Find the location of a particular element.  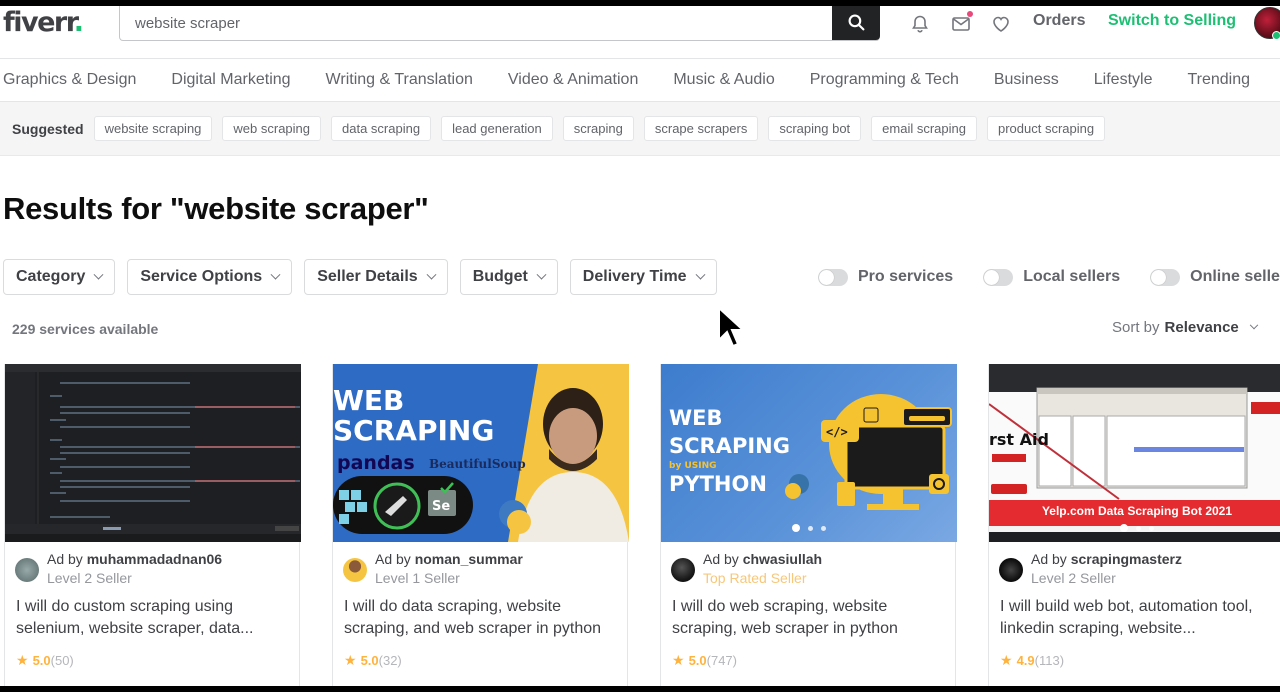

toggle-local-sellers: Local sellers is located at coordinates (1051, 277).